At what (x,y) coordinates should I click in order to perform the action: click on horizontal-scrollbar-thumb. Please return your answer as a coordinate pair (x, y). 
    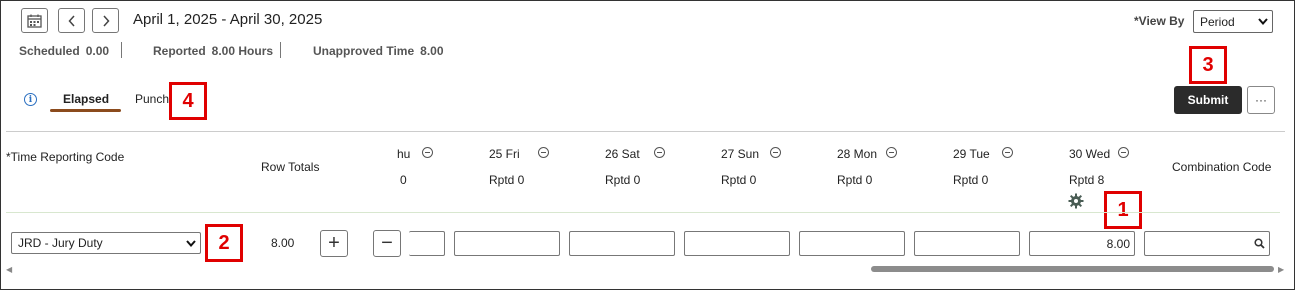
    Looking at the image, I should click on (1072, 269).